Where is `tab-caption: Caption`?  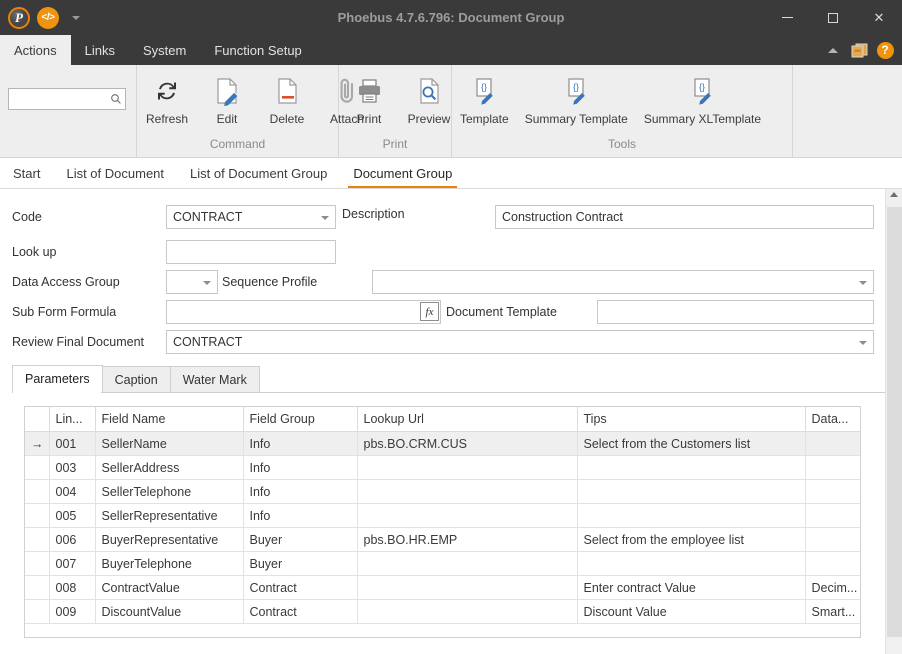
tab-caption: Caption is located at coordinates (136, 379).